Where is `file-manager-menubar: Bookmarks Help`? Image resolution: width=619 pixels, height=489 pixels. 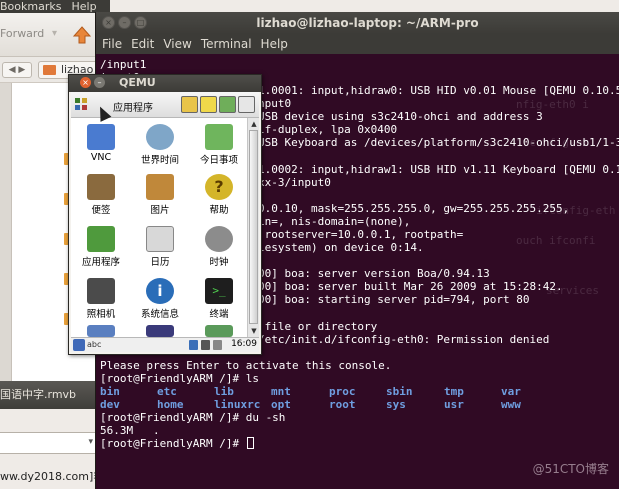
file-manager-menubar: Bookmarks Help is located at coordinates (55, 6).